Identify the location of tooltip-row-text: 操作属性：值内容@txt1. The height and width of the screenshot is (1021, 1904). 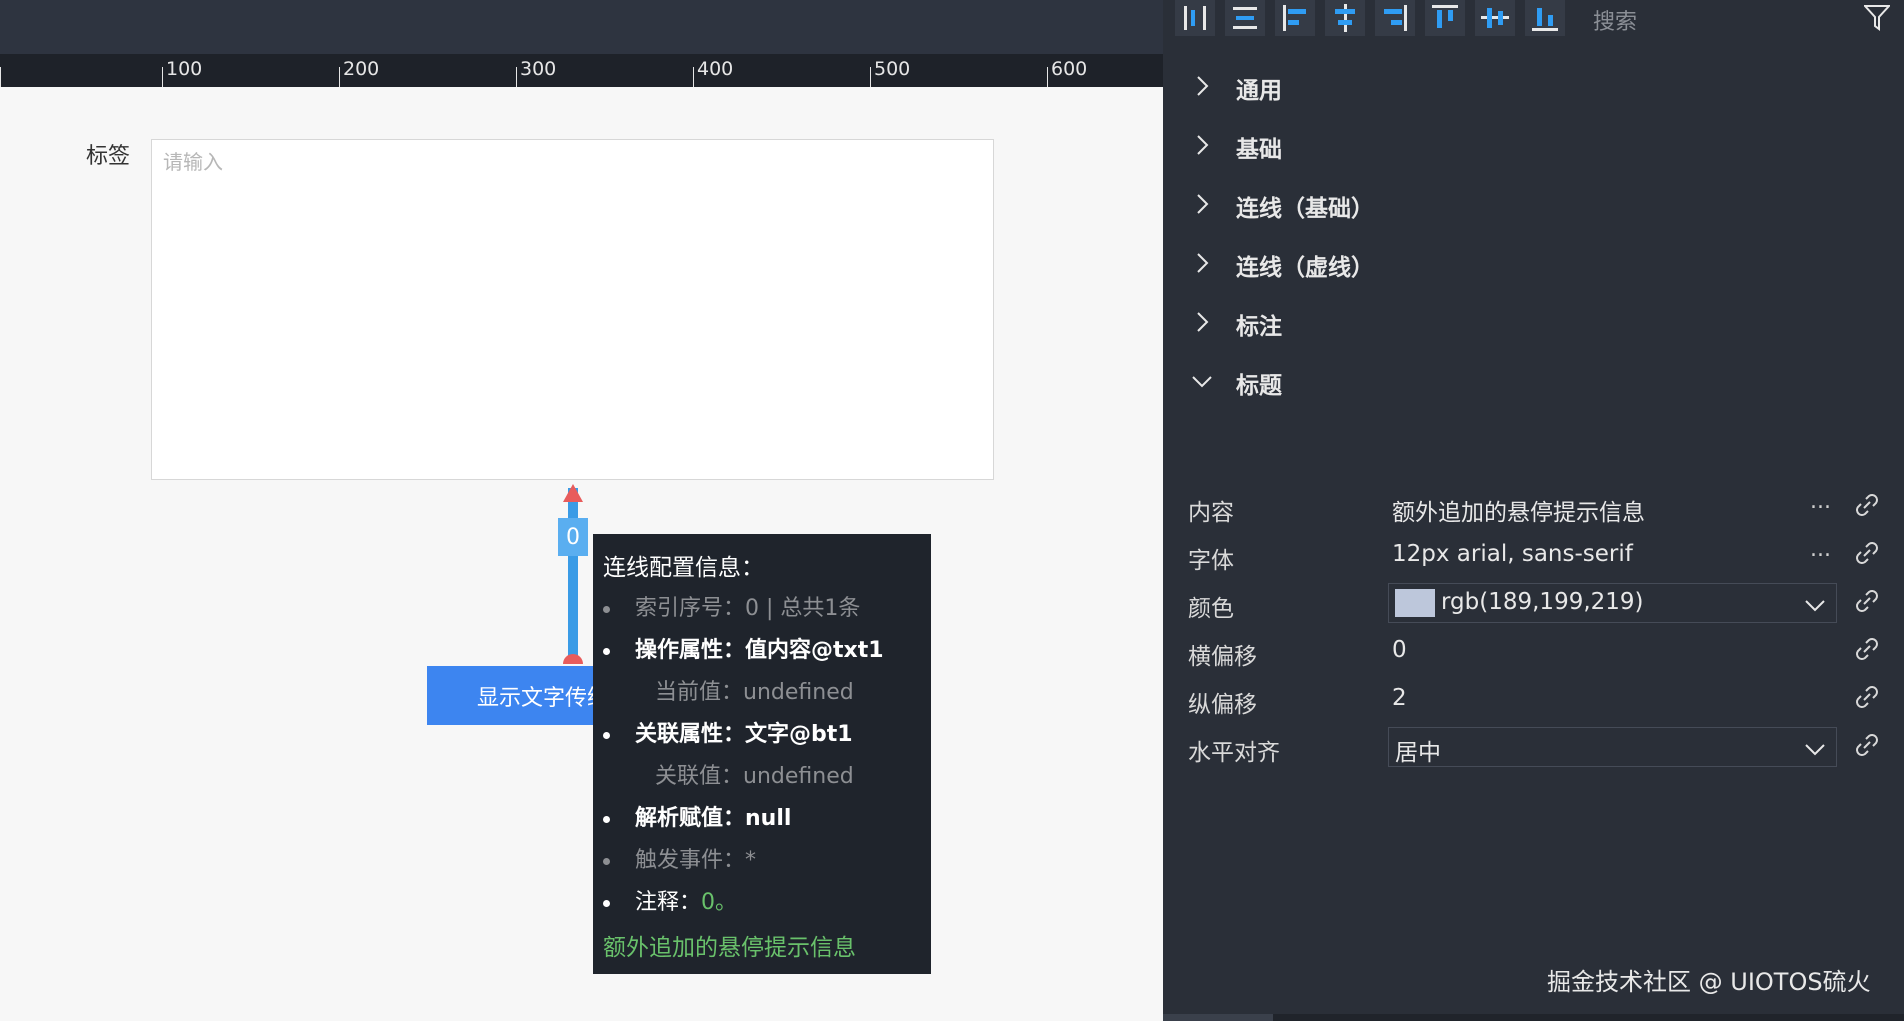
(759, 650).